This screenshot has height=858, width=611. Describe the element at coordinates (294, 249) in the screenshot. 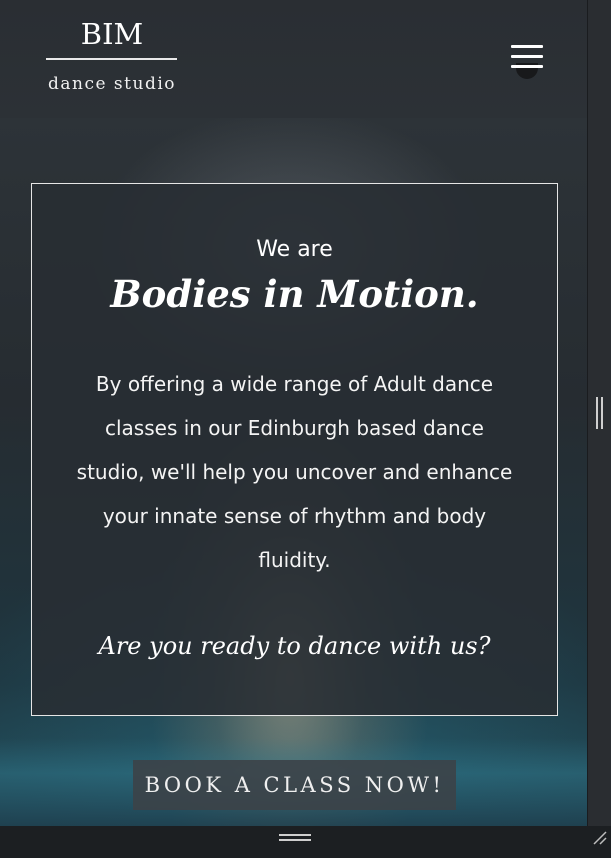

I see `hero-intro: We are` at that location.